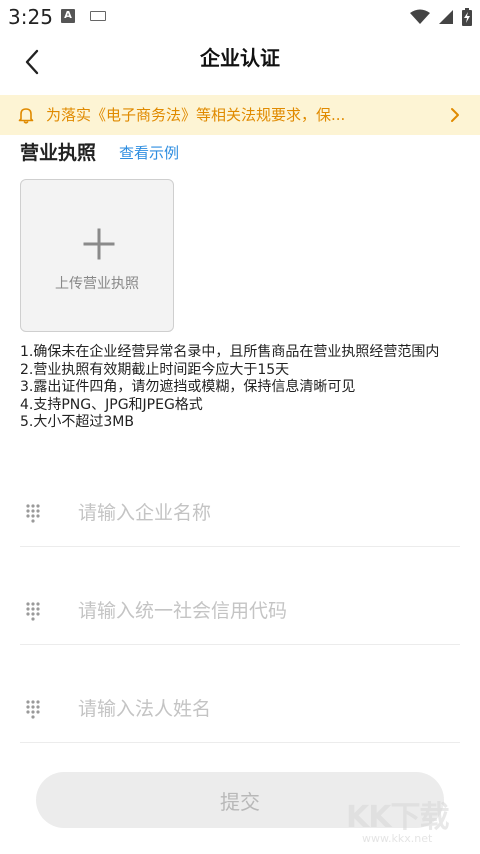 The height and width of the screenshot is (854, 480). I want to click on status-bar: 3:25 A, so click(240, 17).